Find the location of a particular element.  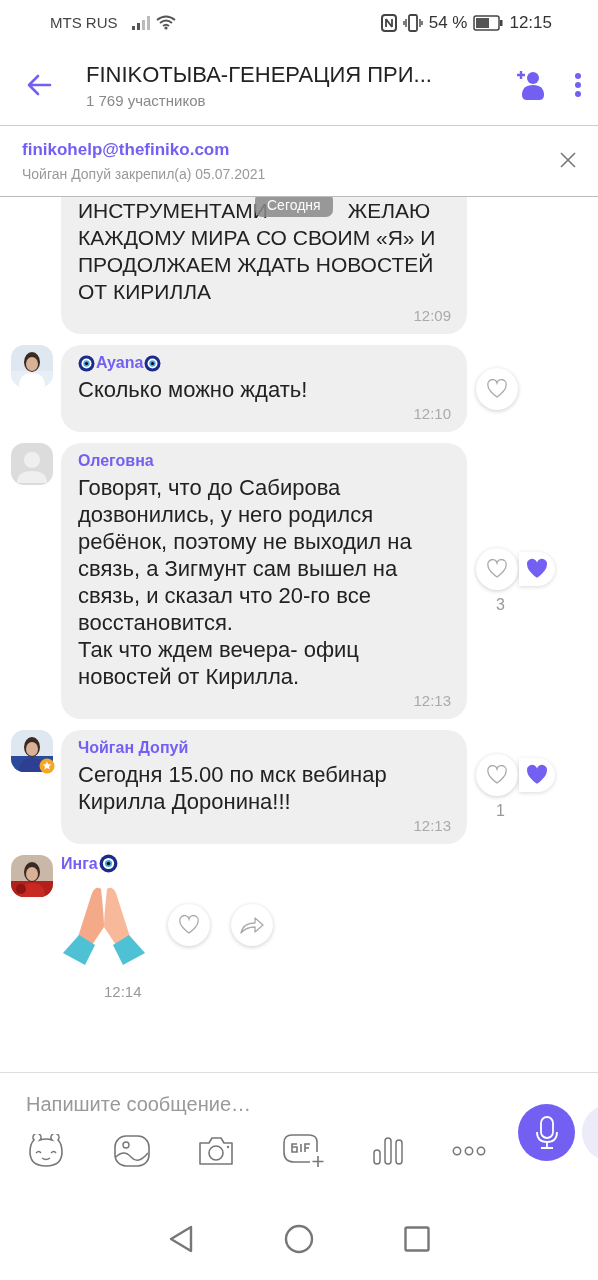

pinned-message-banner: finikohelp@thefiniko.com Чойган Допуй закрепил(а) 05.07.2021 is located at coordinates (299, 161).